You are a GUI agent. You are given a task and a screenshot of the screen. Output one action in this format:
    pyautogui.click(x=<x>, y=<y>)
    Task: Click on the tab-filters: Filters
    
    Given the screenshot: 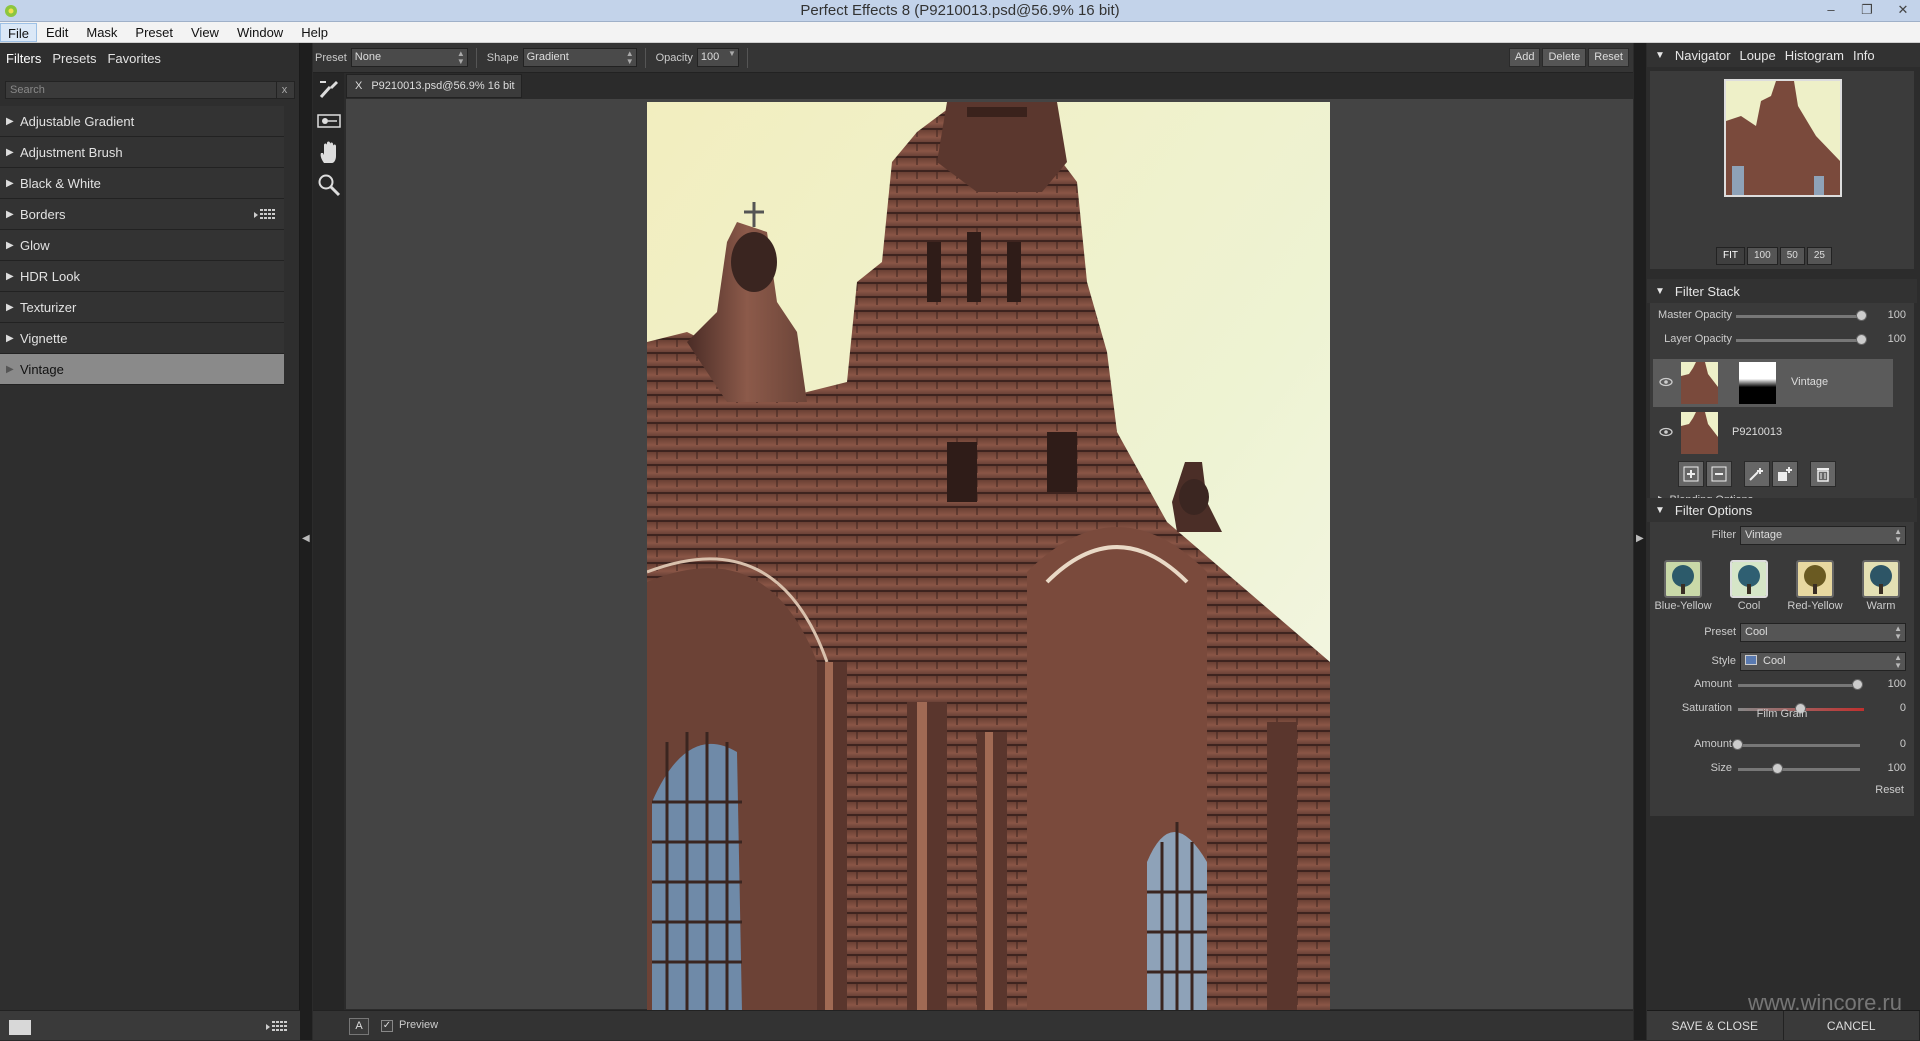 What is the action you would take?
    pyautogui.click(x=23, y=58)
    